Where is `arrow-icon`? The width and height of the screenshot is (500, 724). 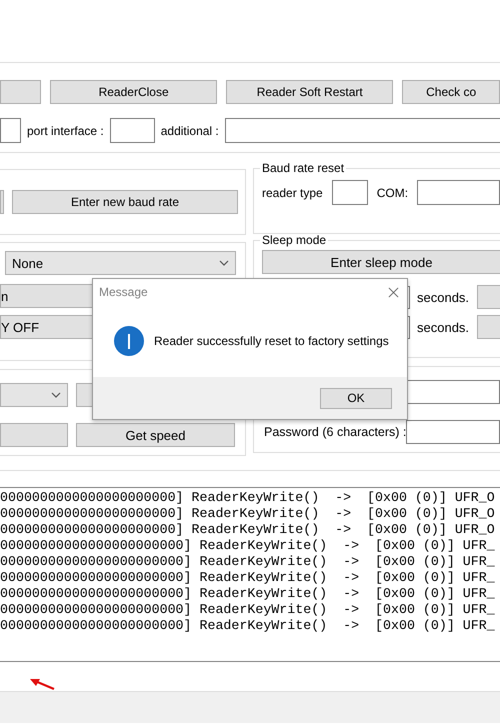 arrow-icon is located at coordinates (42, 684).